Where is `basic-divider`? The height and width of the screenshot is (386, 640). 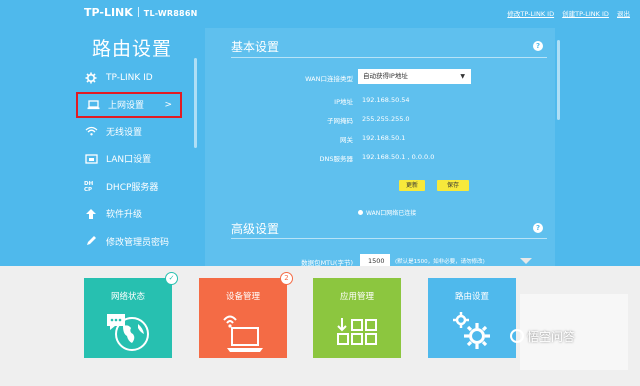
basic-divider is located at coordinates (389, 57).